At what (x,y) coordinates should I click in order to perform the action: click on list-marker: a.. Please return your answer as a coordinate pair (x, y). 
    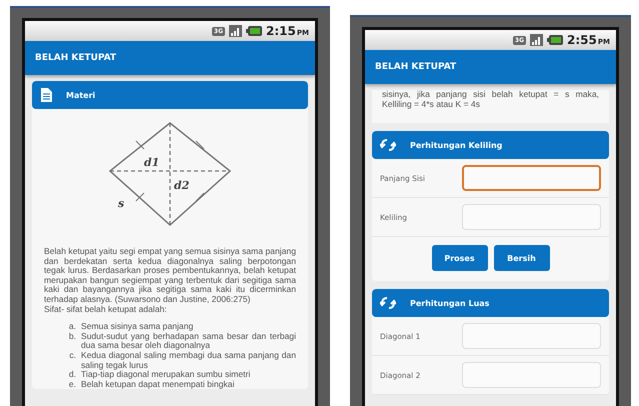
    Looking at the image, I should click on (72, 327).